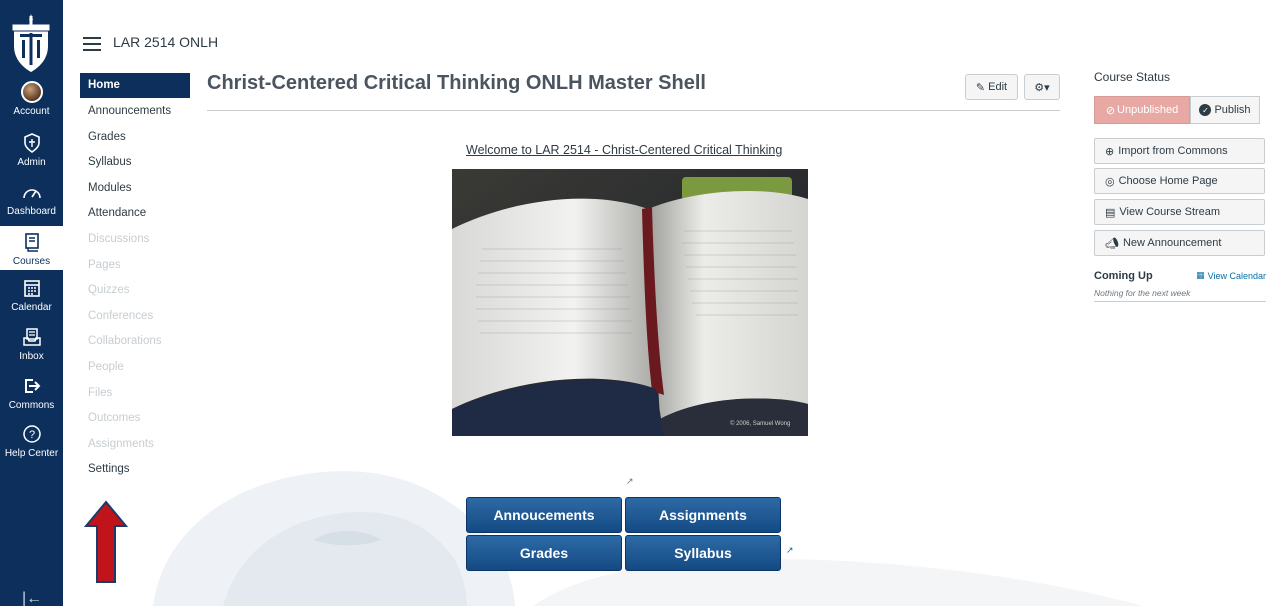 The width and height of the screenshot is (1271, 606). What do you see at coordinates (1236, 275) in the screenshot?
I see `view-calendar-label: View Calendar` at bounding box center [1236, 275].